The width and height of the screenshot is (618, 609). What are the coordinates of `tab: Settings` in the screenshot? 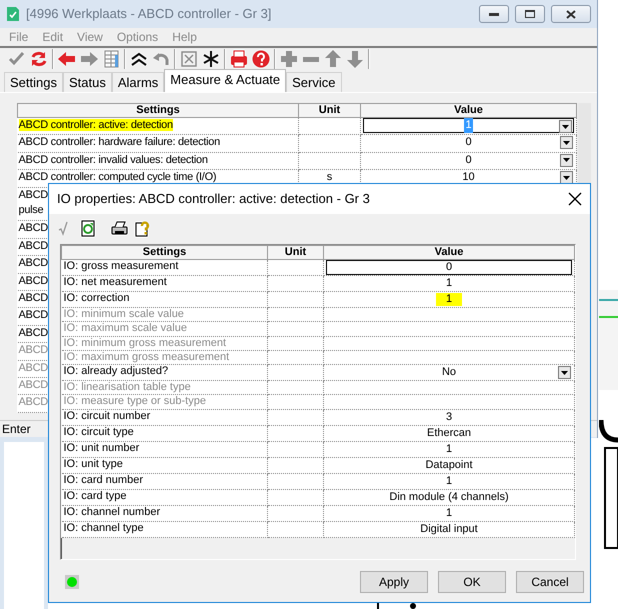 It's located at (33, 82).